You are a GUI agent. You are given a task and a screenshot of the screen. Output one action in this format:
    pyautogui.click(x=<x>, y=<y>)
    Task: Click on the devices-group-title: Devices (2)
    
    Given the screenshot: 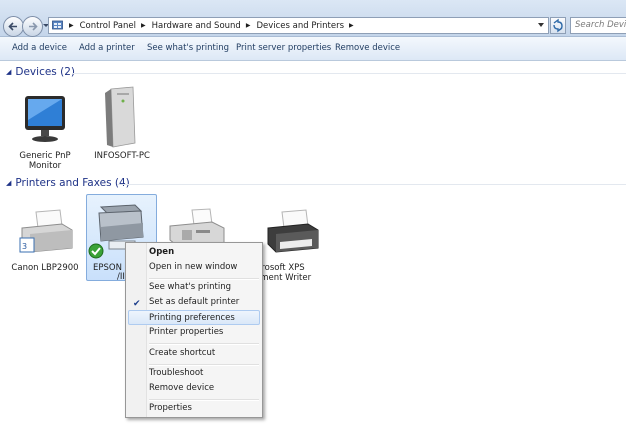 What is the action you would take?
    pyautogui.click(x=45, y=72)
    